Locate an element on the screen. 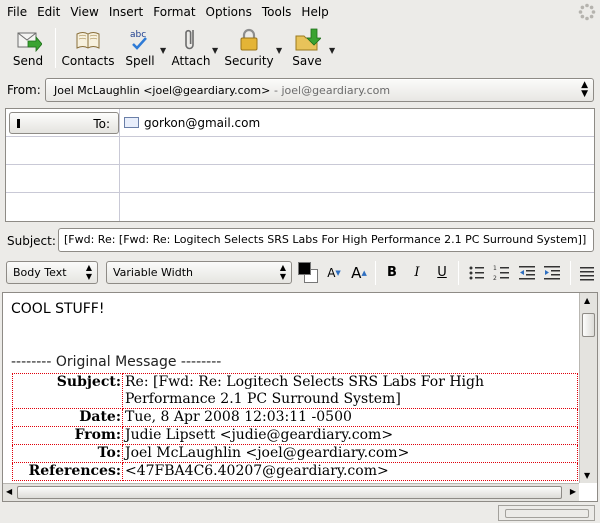 The width and height of the screenshot is (600, 523). from-account: - joel@geardiary.com is located at coordinates (332, 90).